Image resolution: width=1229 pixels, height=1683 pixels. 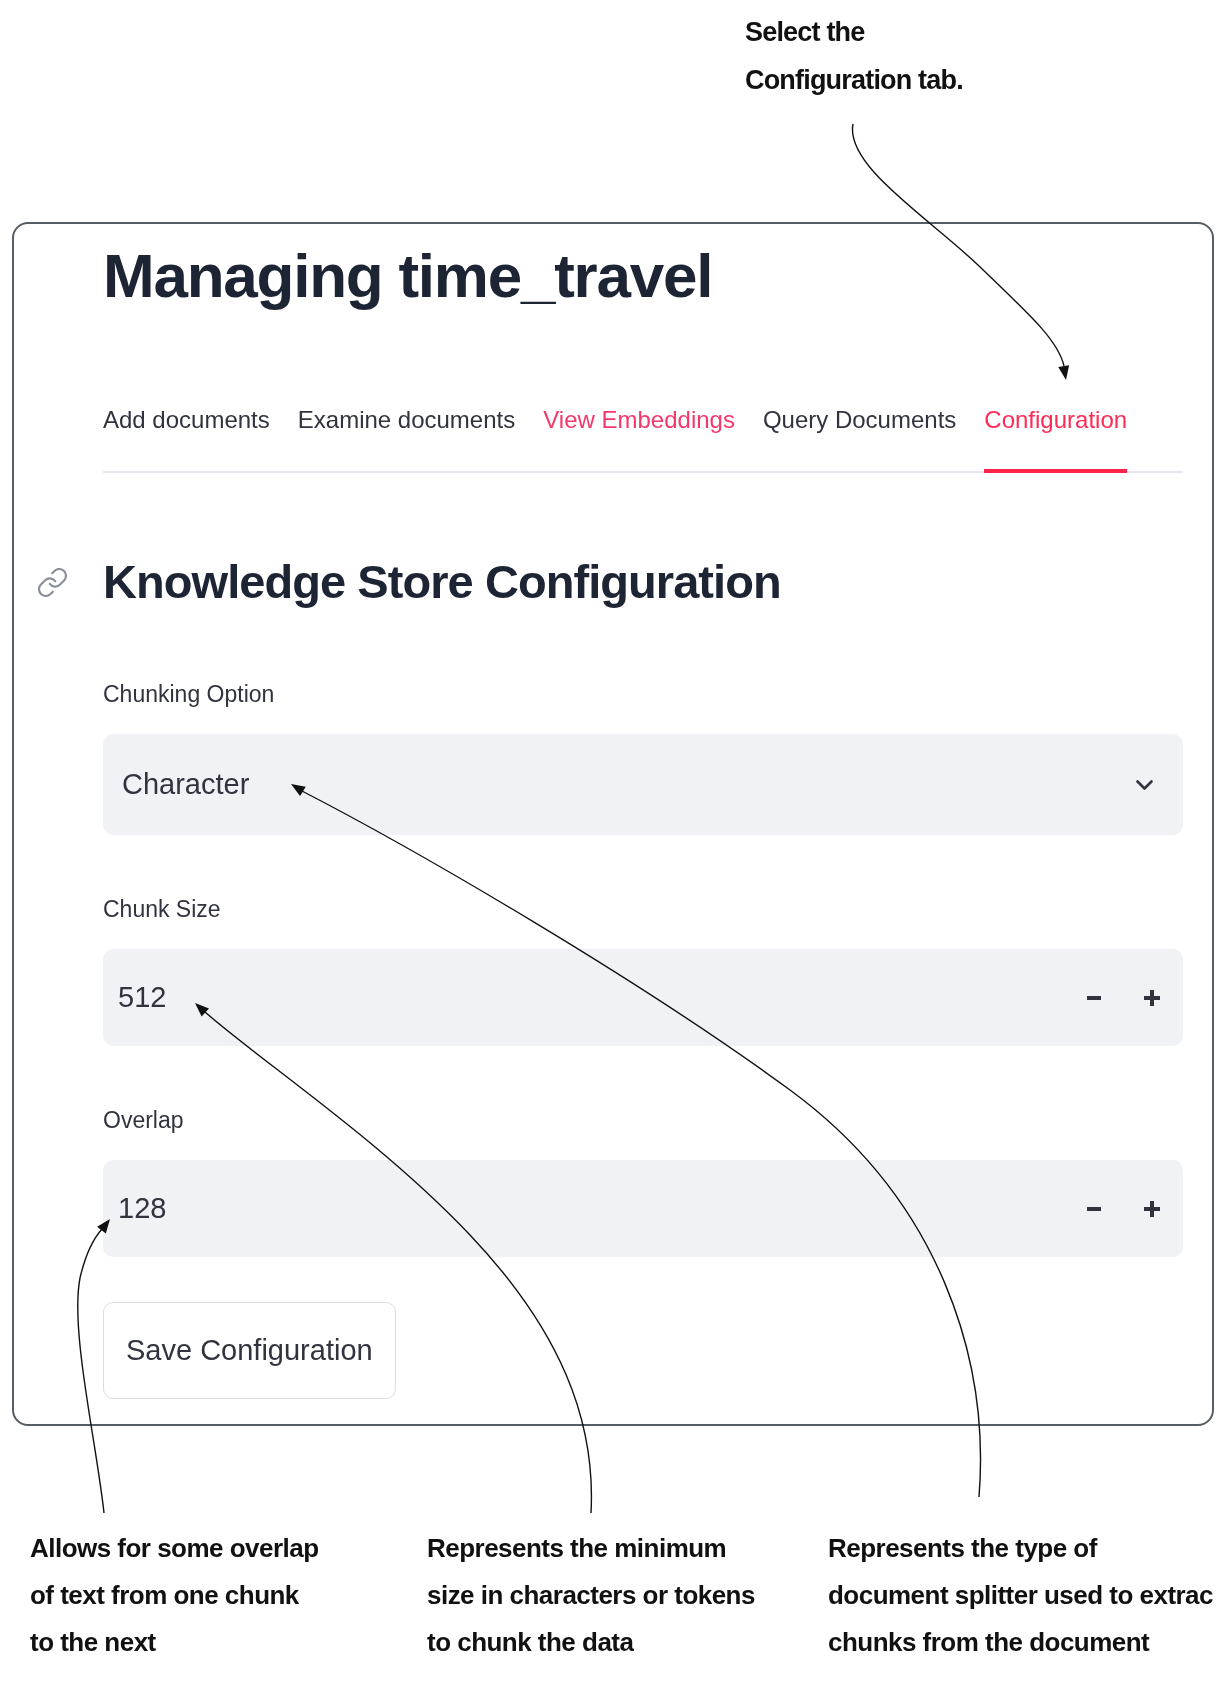 What do you see at coordinates (52, 582) in the screenshot?
I see `link-icon` at bounding box center [52, 582].